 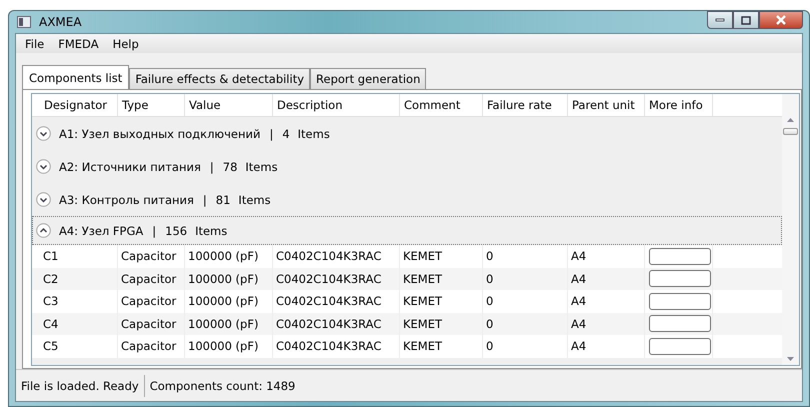 What do you see at coordinates (790, 131) in the screenshot?
I see `scroll-thumb` at bounding box center [790, 131].